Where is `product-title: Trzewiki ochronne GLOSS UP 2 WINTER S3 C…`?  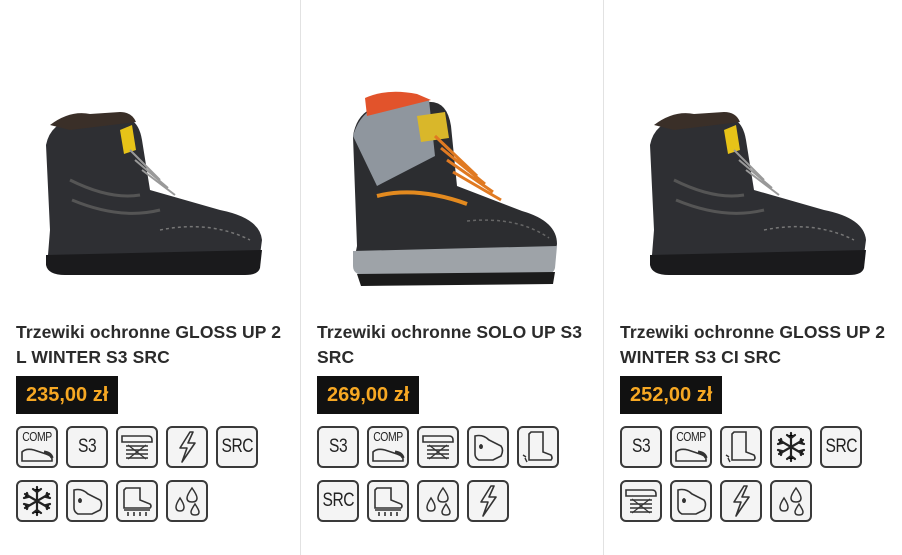 product-title: Trzewiki ochronne GLOSS UP 2 WINTER S3 C… is located at coordinates (755, 345).